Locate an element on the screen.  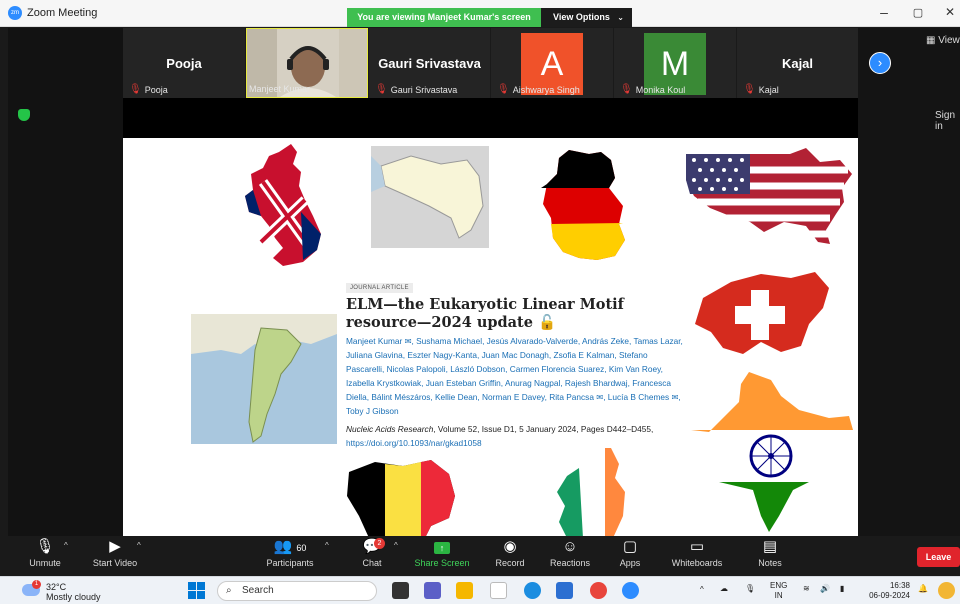
chrome-icon is located at coordinates (598, 590).